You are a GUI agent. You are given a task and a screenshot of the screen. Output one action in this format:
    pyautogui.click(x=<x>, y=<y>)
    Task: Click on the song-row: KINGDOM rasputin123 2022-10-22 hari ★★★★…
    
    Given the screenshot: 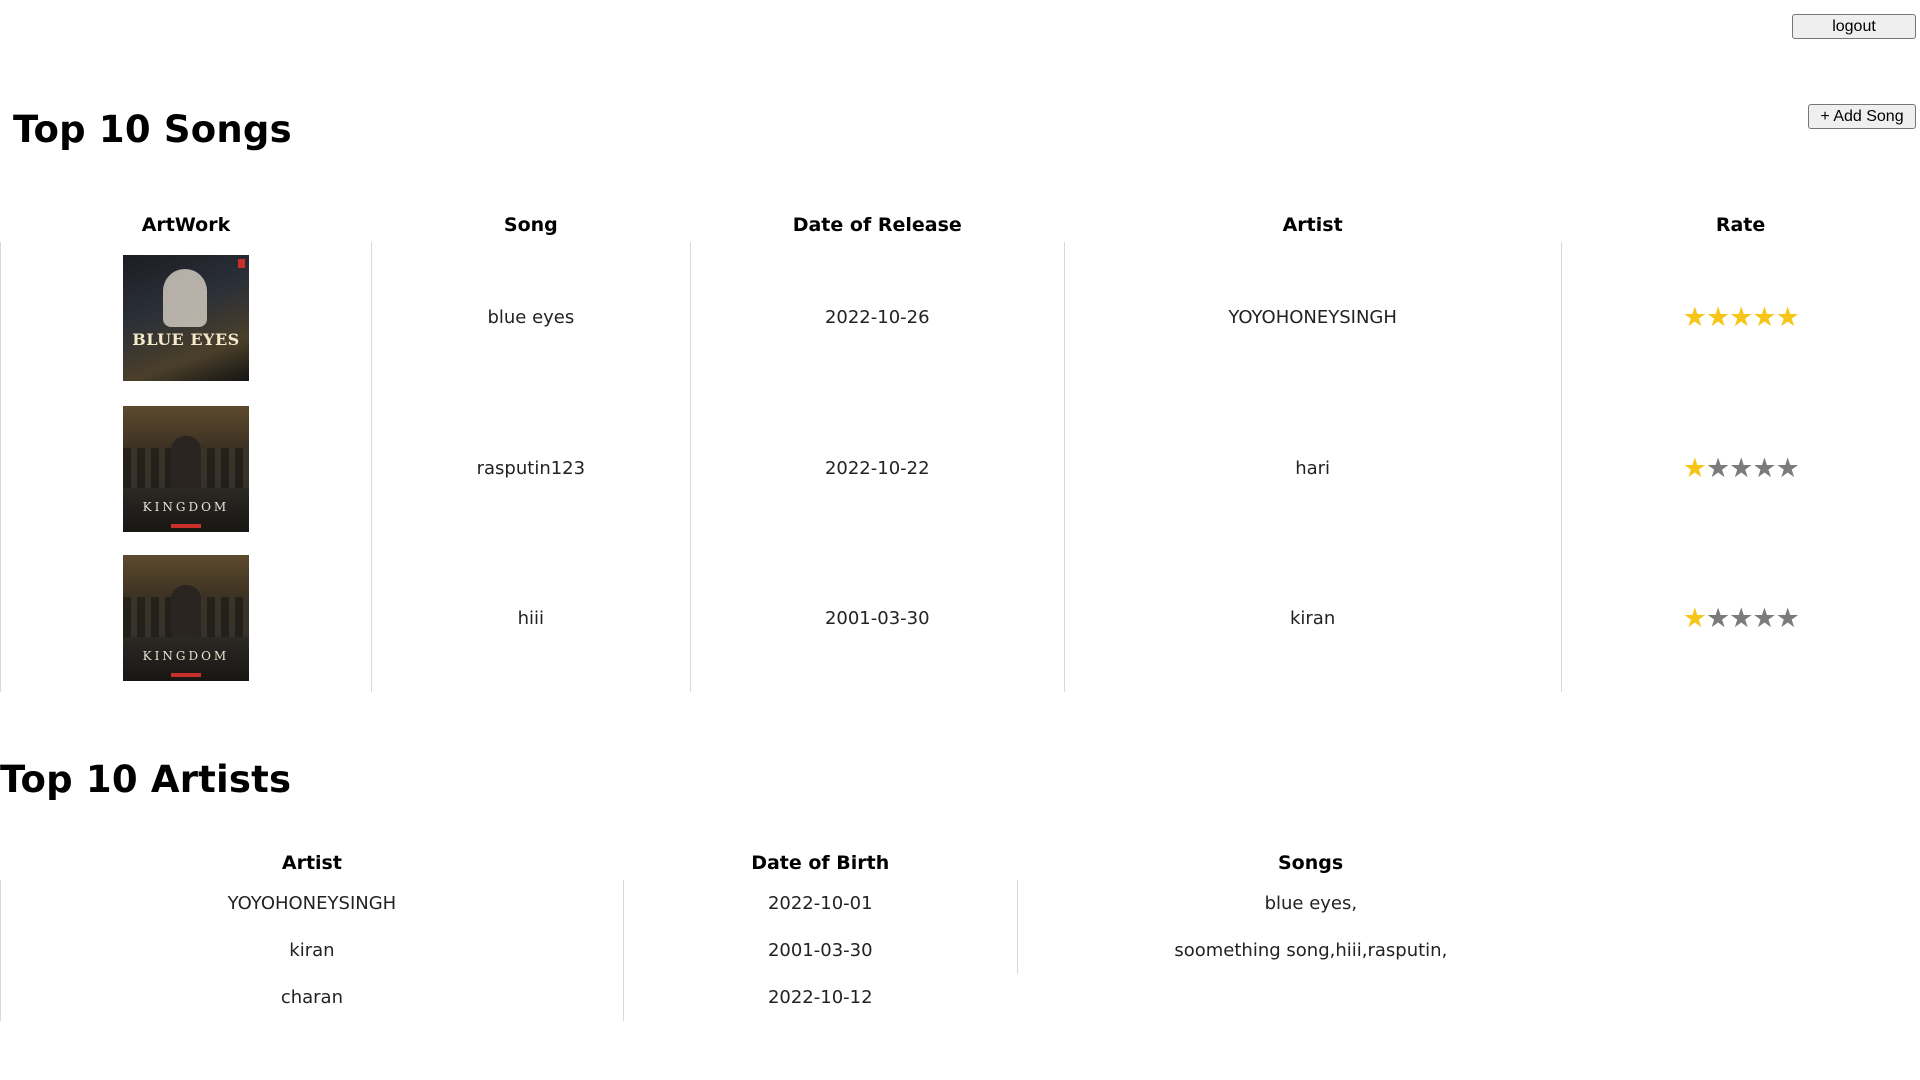 What is the action you would take?
    pyautogui.click(x=960, y=468)
    